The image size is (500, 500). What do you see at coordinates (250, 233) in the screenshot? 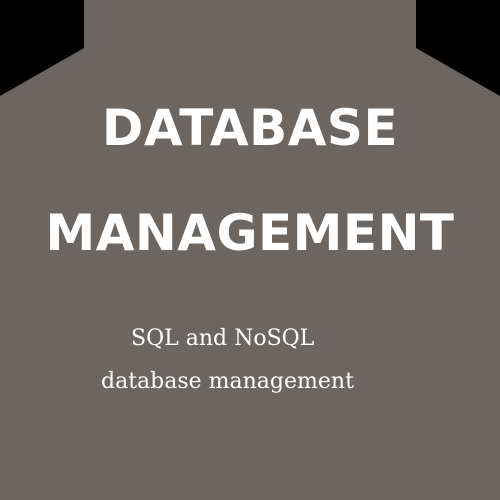
I see `title-line-2: MANAGEMENT` at bounding box center [250, 233].